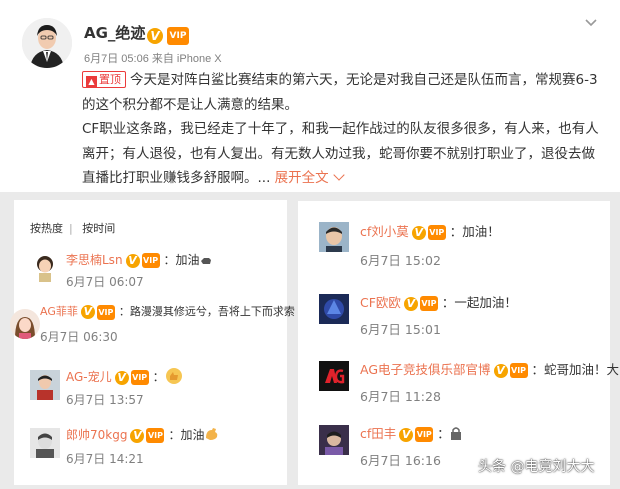 The height and width of the screenshot is (489, 620). I want to click on comment-author: AG电子竞技俱乐部官博 V VIP ：蛇哥加油！大, so click(489, 368).